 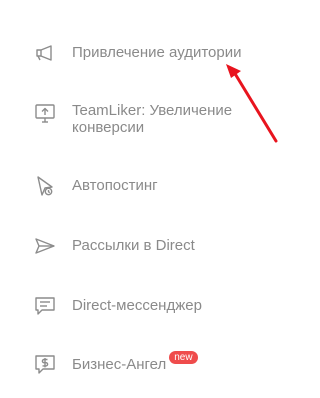 I want to click on menu-item-direct-messenger: Direct-мессенджер, so click(x=153, y=306).